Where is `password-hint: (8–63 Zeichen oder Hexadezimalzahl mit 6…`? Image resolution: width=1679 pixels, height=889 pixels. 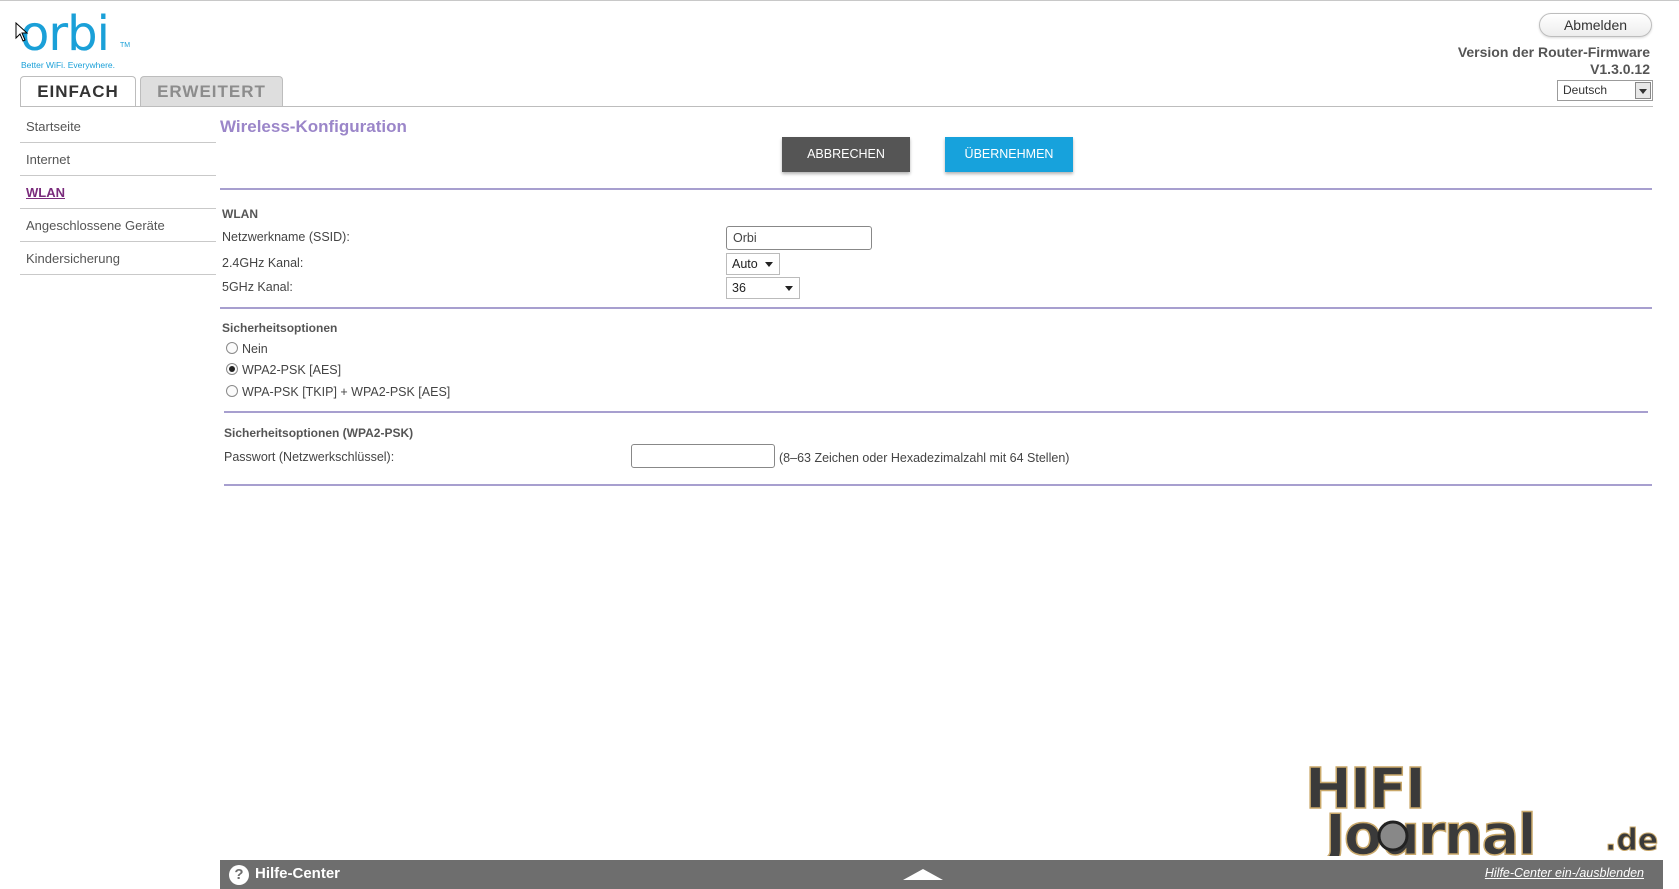
password-hint: (8–63 Zeichen oder Hexadezimalzahl mit 6… is located at coordinates (924, 458).